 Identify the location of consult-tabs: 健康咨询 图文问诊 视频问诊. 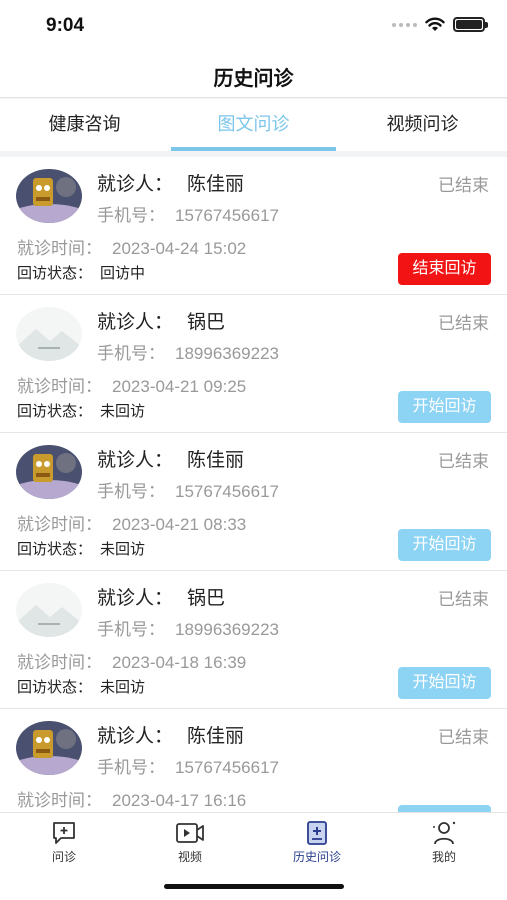
(253, 125).